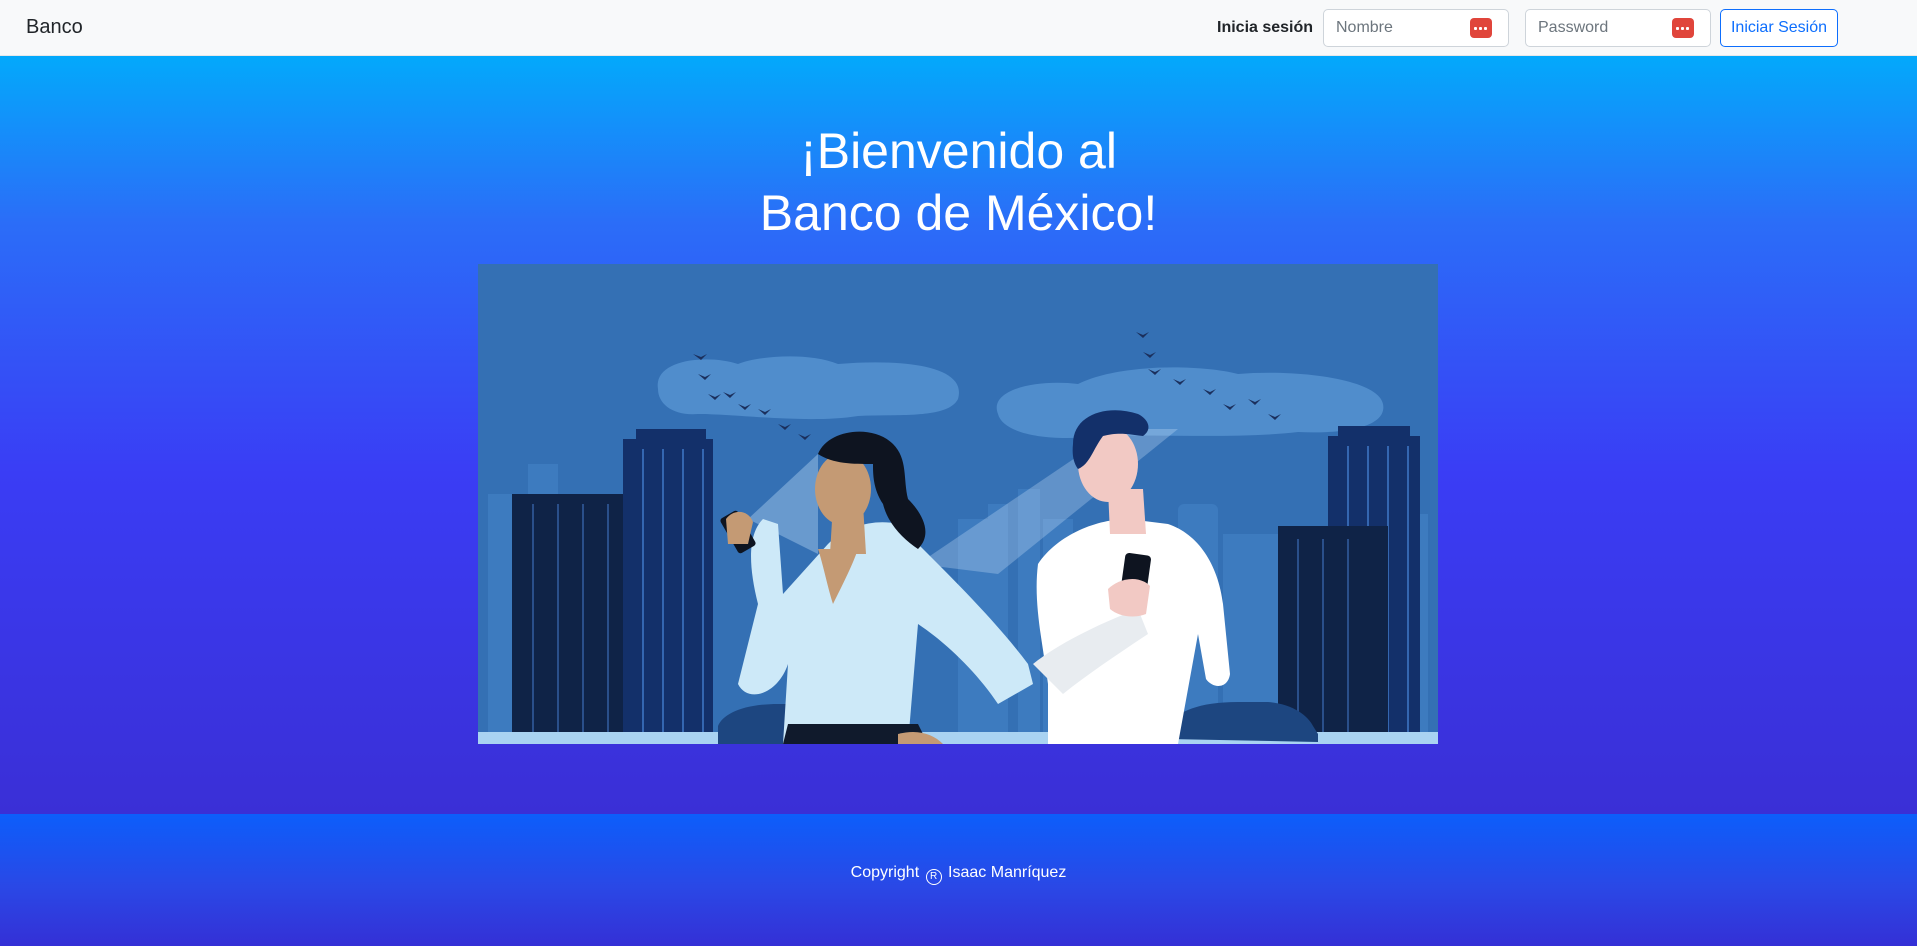 Image resolution: width=1917 pixels, height=946 pixels. Describe the element at coordinates (958, 182) in the screenshot. I see `hero-title: ¡Bienvenido al Banco de México!` at that location.